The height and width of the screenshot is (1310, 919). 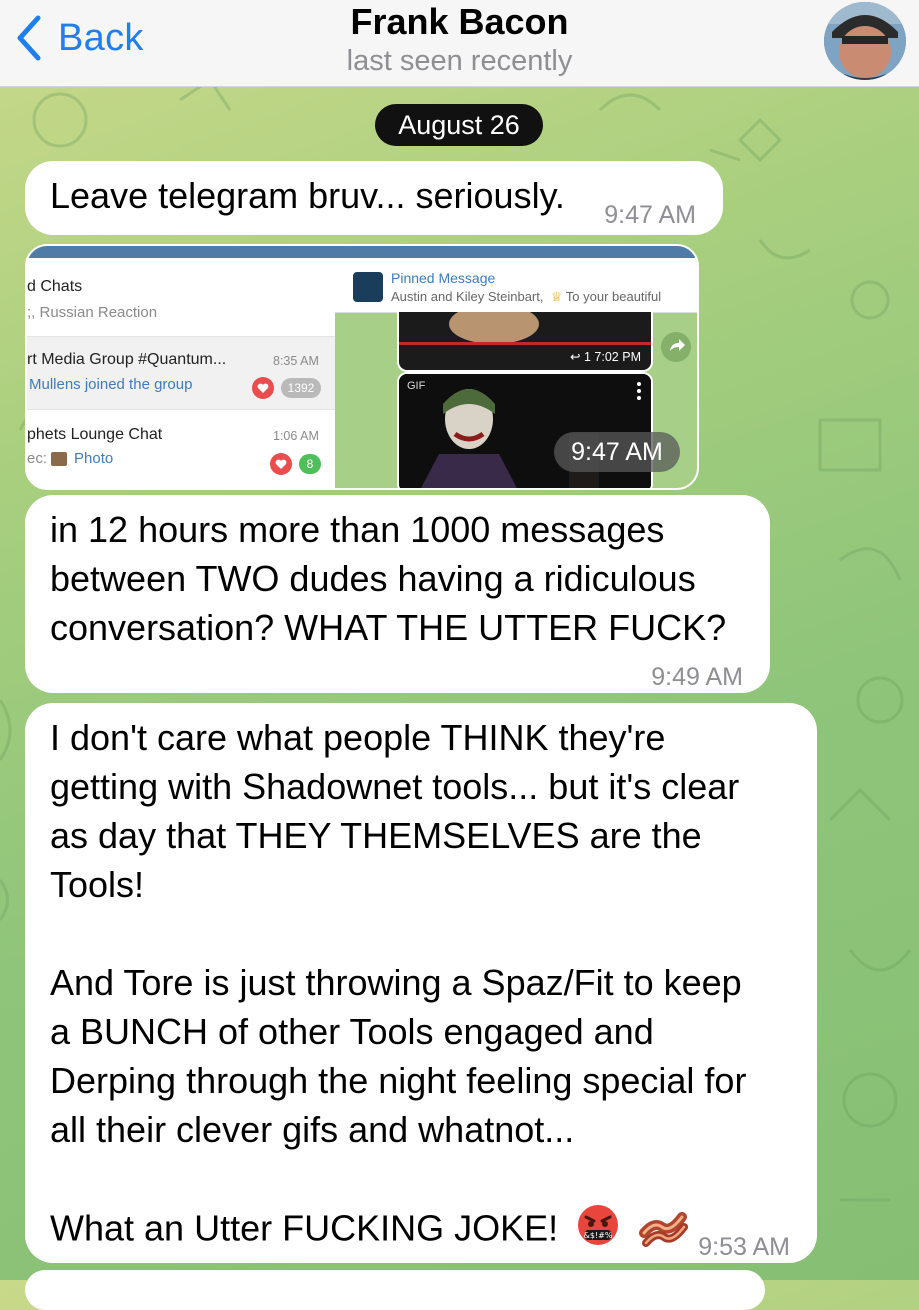 I want to click on message-text-line: a BUNCH of other Tools engaged and, so click(x=352, y=1031).